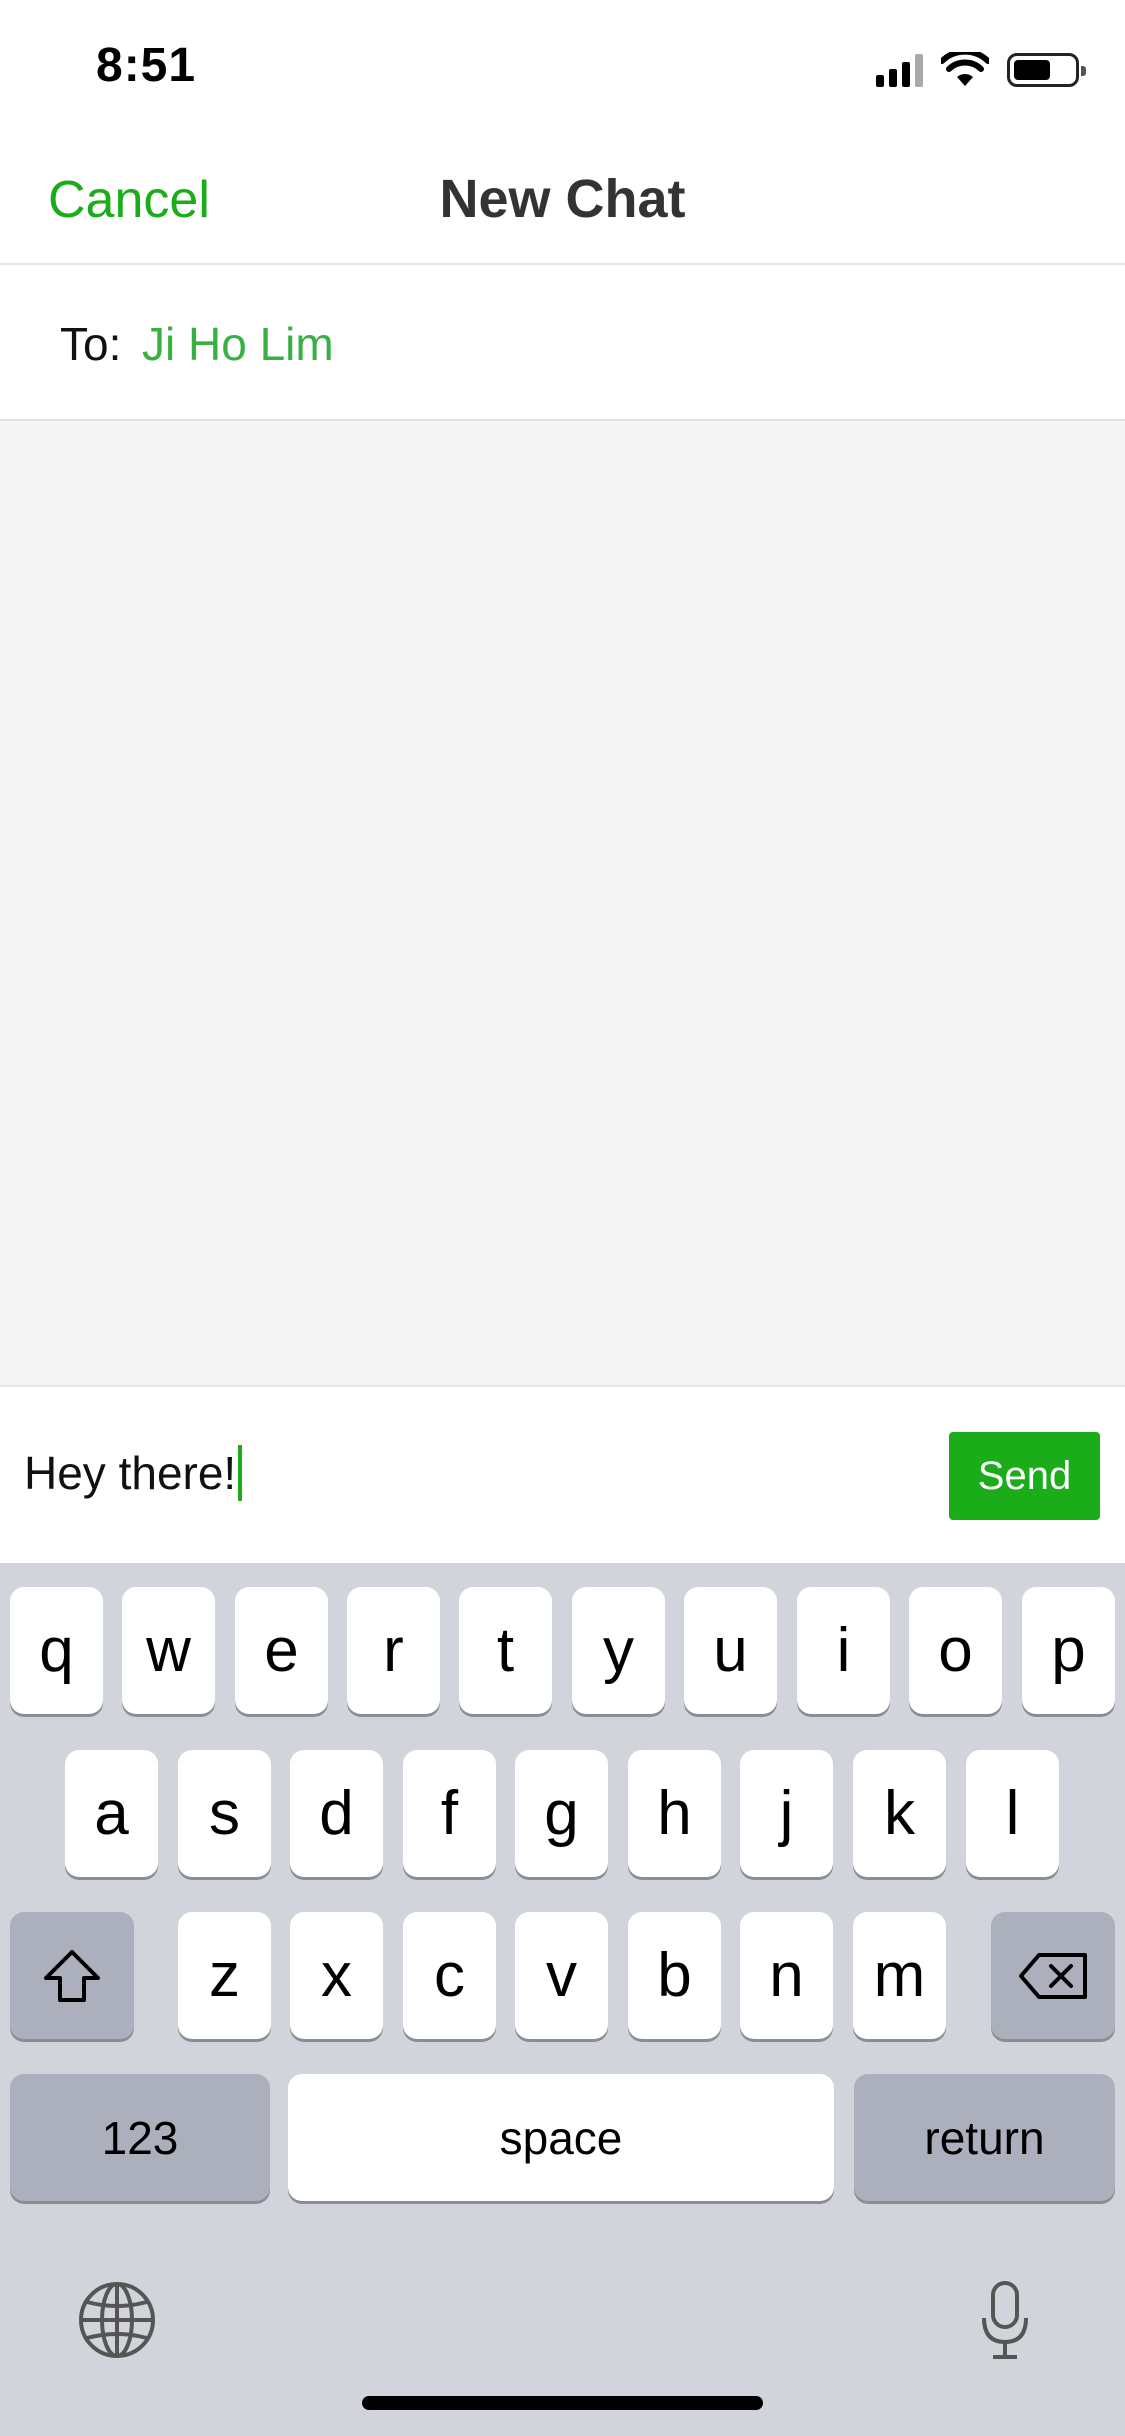 Image resolution: width=1125 pixels, height=2436 pixels. I want to click on signal-icon, so click(899, 70).